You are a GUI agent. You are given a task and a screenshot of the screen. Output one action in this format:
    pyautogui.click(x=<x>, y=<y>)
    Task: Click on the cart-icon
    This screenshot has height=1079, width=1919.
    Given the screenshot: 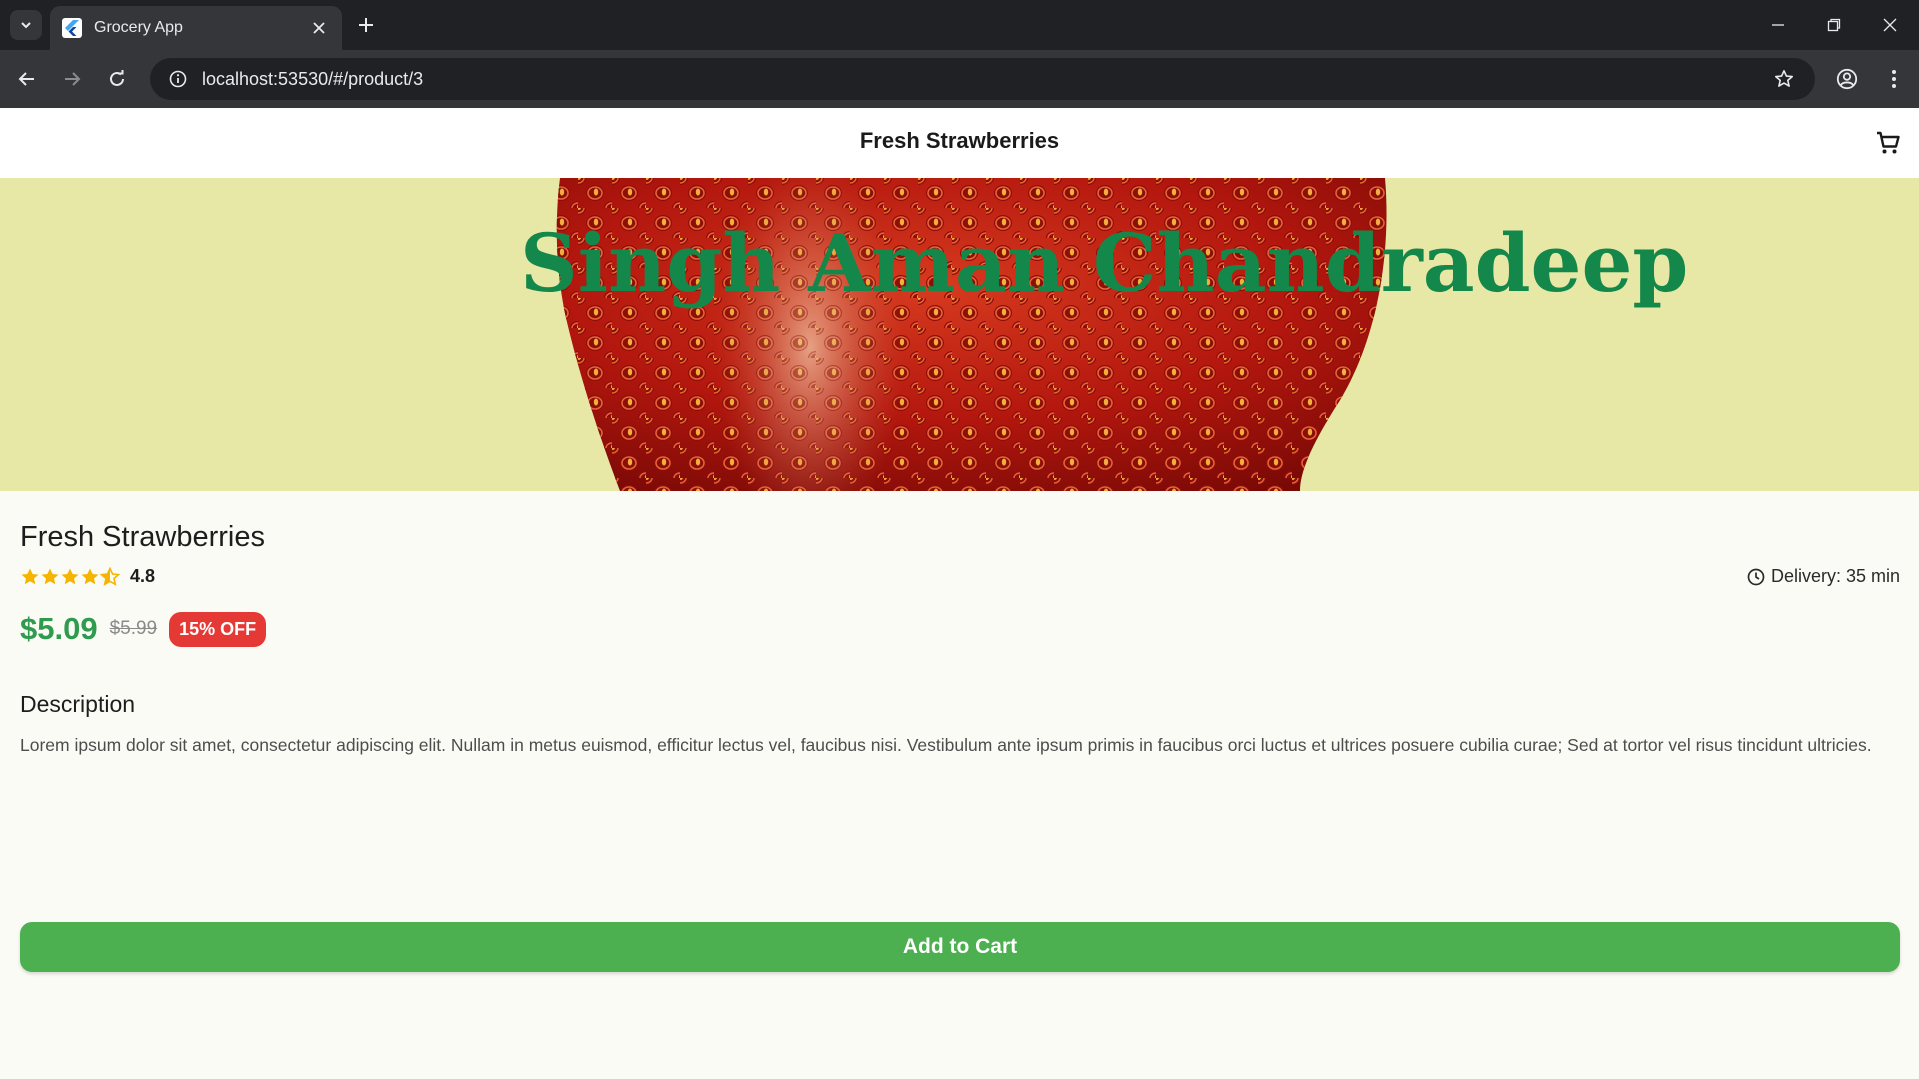 What is the action you would take?
    pyautogui.click(x=1888, y=142)
    